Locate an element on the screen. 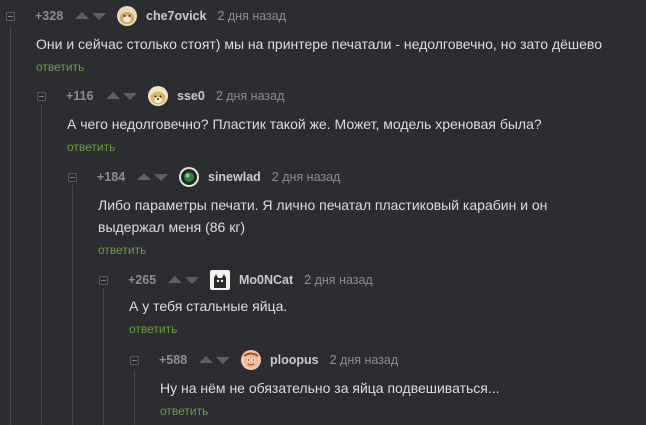 This screenshot has height=425, width=646. green-orb-avatar-icon is located at coordinates (189, 177).